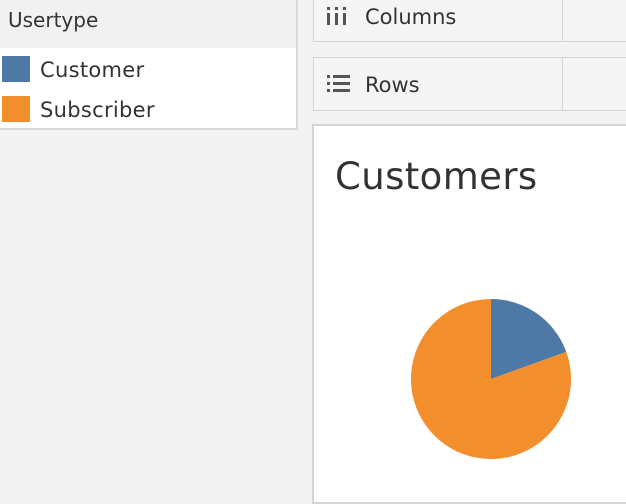 The width and height of the screenshot is (626, 504). What do you see at coordinates (148, 24) in the screenshot?
I see `legend-header: Usertype` at bounding box center [148, 24].